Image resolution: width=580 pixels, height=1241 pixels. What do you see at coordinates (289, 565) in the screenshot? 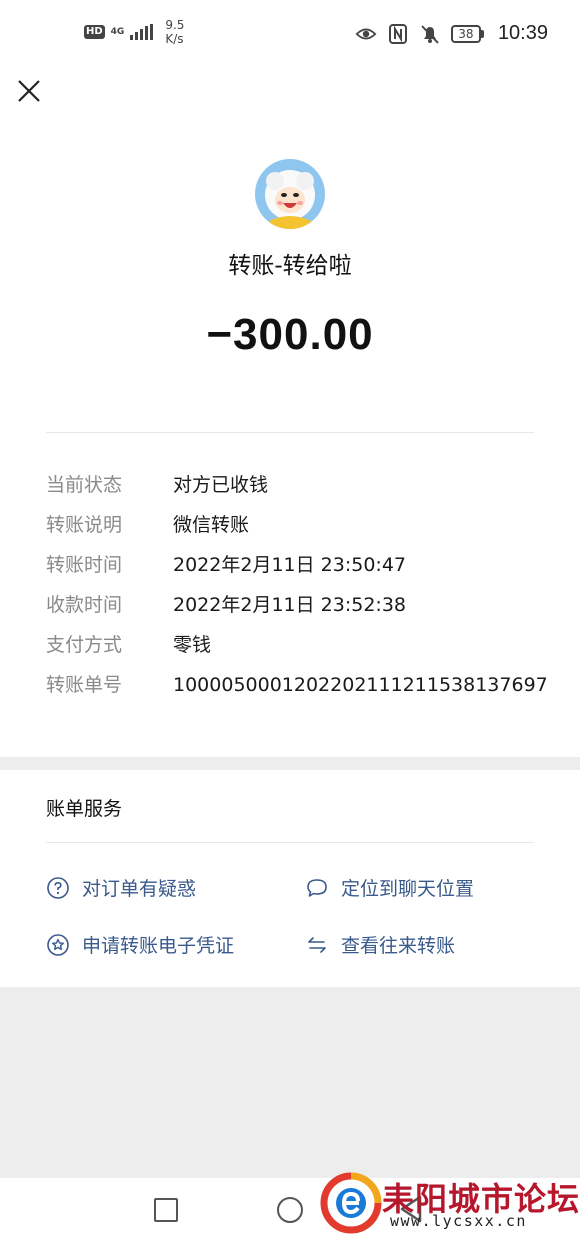
I see `detail-value: 2022年2月11日 23:50:47` at bounding box center [289, 565].